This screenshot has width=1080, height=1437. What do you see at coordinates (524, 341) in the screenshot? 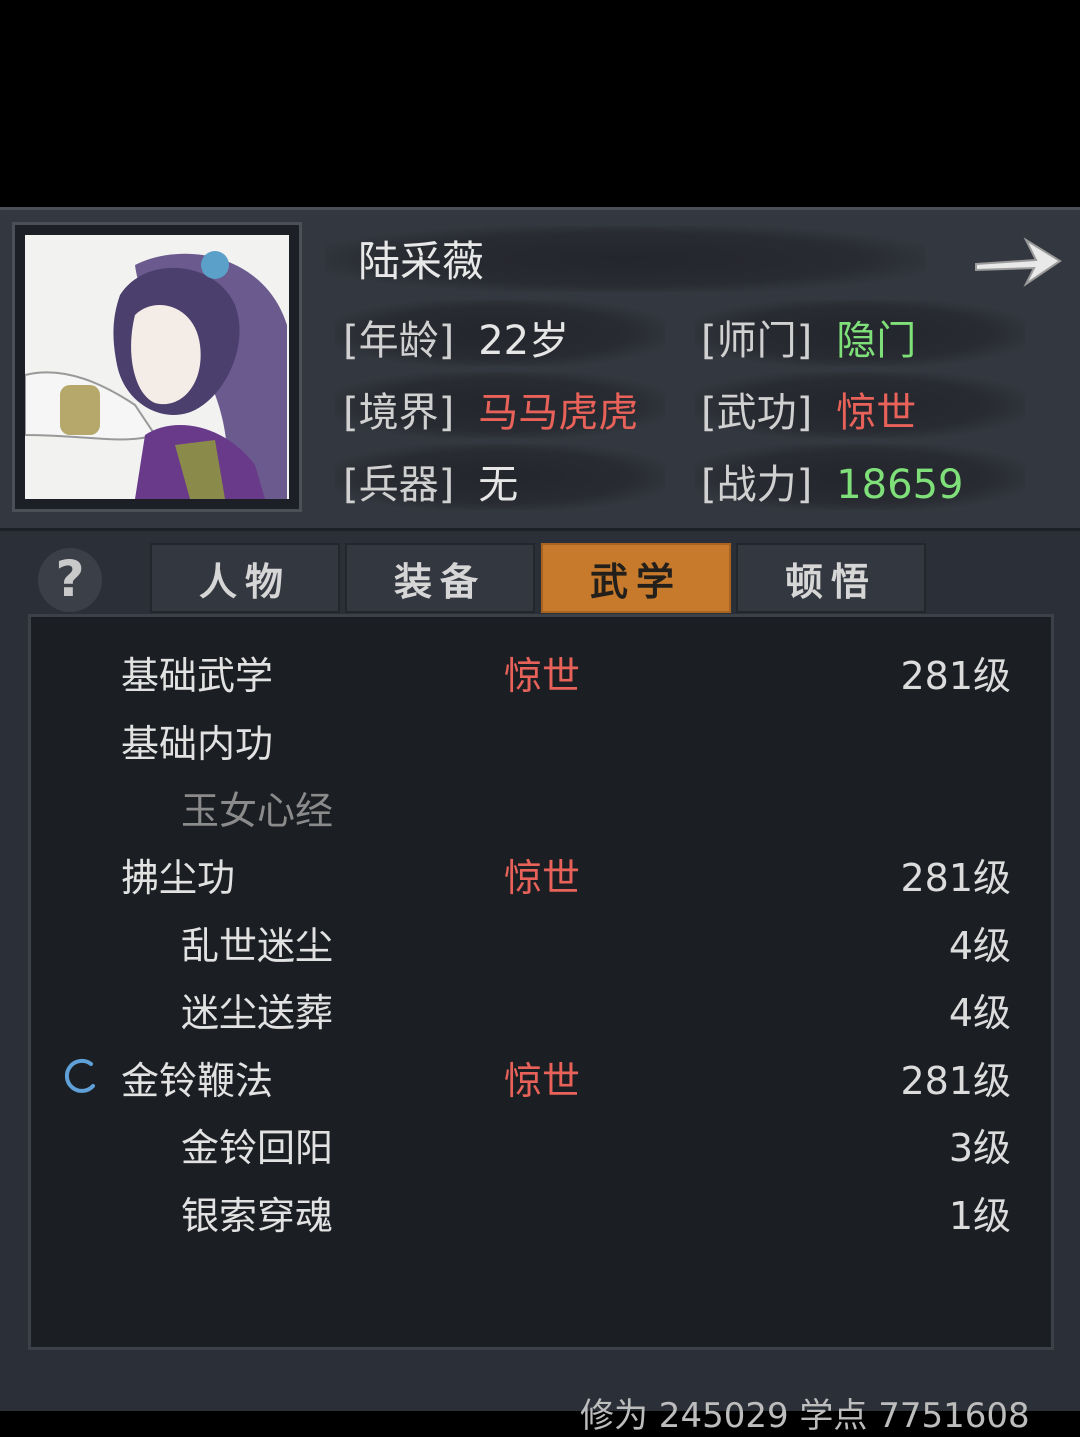
I see `stat-age-value: 22岁` at bounding box center [524, 341].